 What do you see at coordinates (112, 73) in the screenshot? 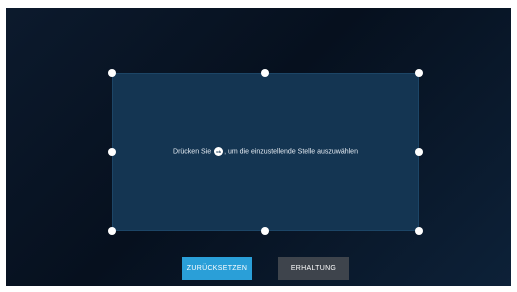
I see `handle-top-left` at bounding box center [112, 73].